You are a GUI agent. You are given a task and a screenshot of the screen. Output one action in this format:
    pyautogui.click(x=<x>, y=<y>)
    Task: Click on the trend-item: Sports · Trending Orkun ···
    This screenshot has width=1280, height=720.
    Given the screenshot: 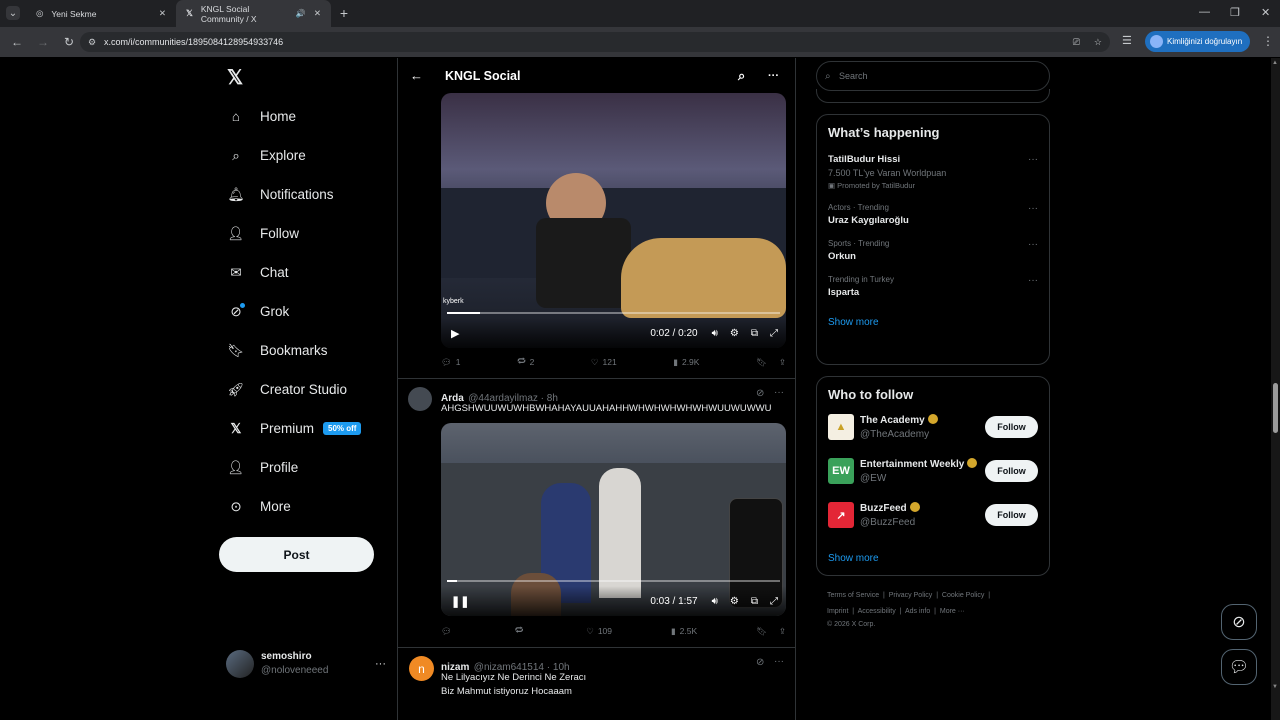 What is the action you would take?
    pyautogui.click(x=933, y=250)
    